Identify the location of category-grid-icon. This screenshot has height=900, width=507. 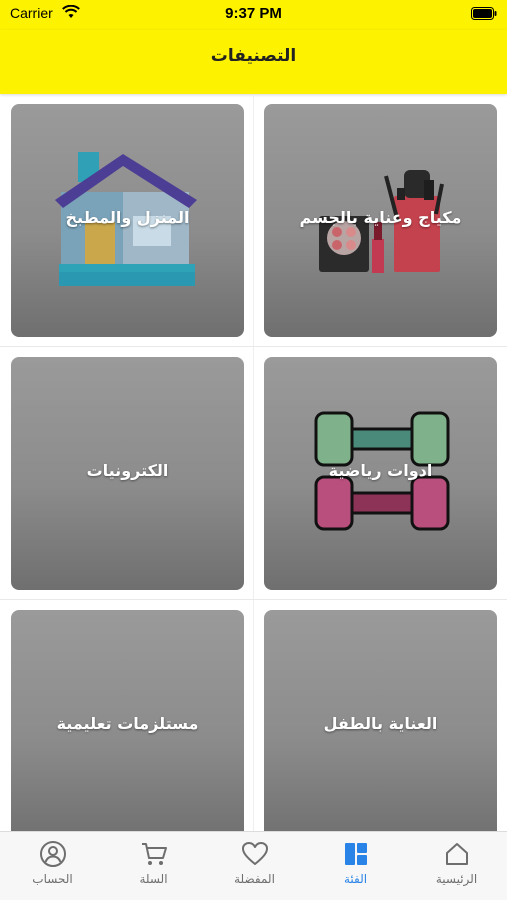
(356, 854).